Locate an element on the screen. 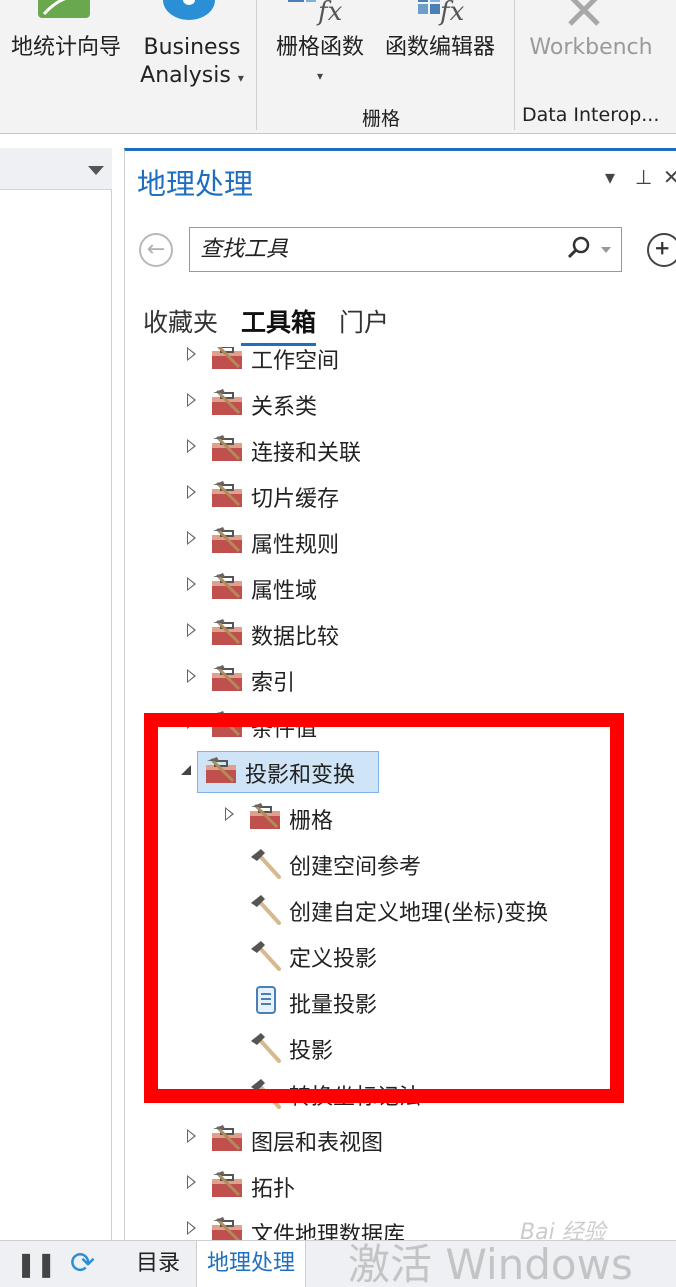 The height and width of the screenshot is (1287, 676). tab-geoprocessing: 地理处理 is located at coordinates (251, 1264).